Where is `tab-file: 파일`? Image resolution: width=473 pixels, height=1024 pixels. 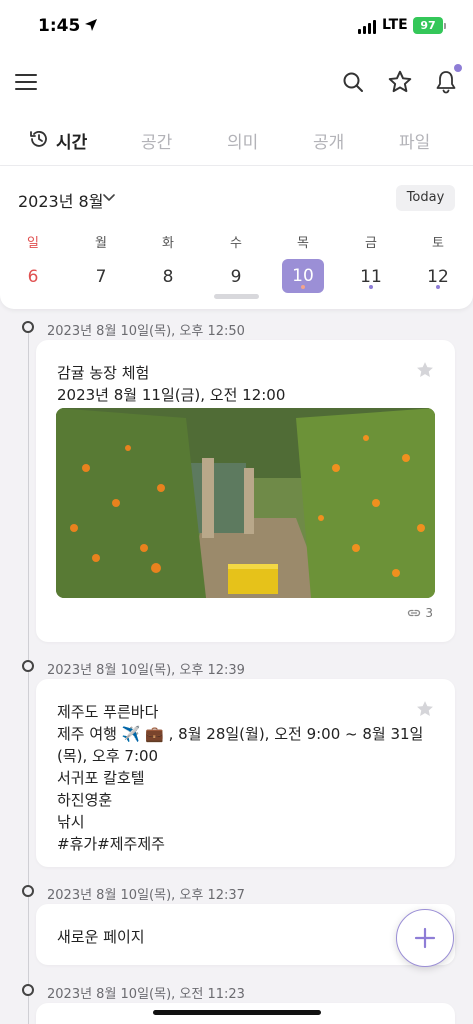 tab-file: 파일 is located at coordinates (414, 140).